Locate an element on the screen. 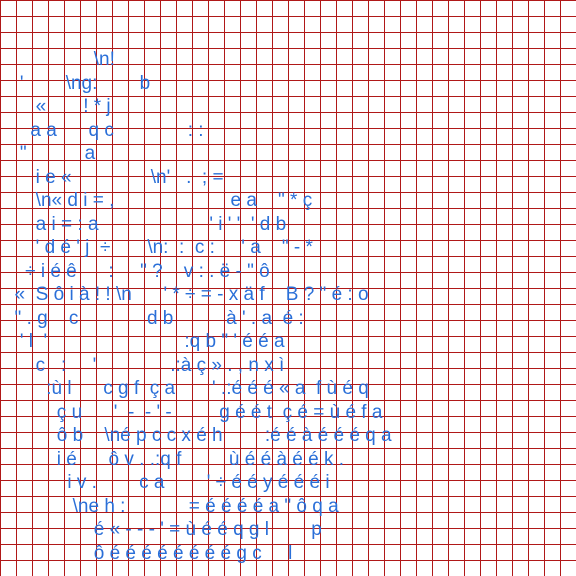 The height and width of the screenshot is (576, 576). ascii-art-line: é « - - - ' = ù é é q g l p is located at coordinates (163, 529).